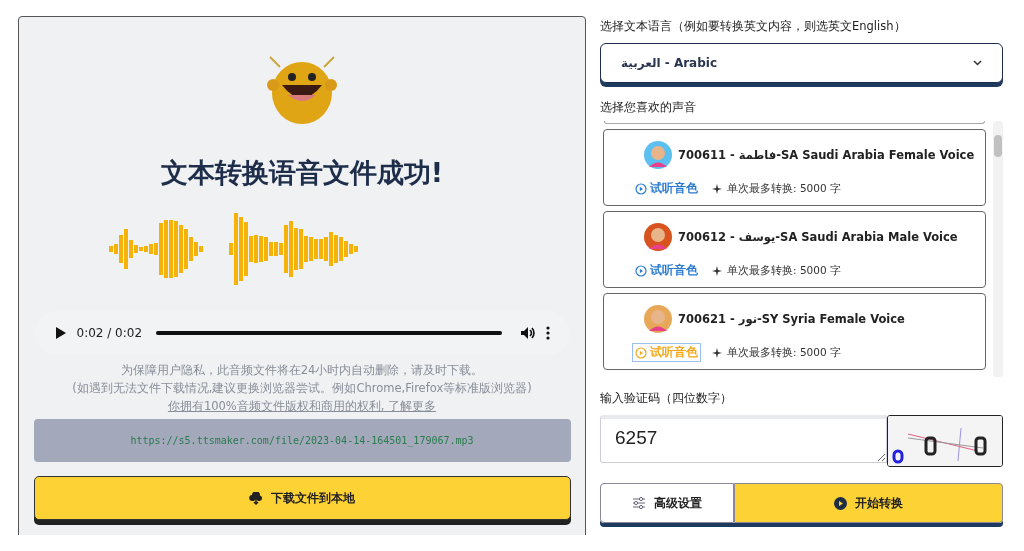 The width and height of the screenshot is (1024, 551). I want to click on privacy-note: 为保障用户隐私，此音频文件将在24小时内自动删除，请及时下载。, so click(302, 370).